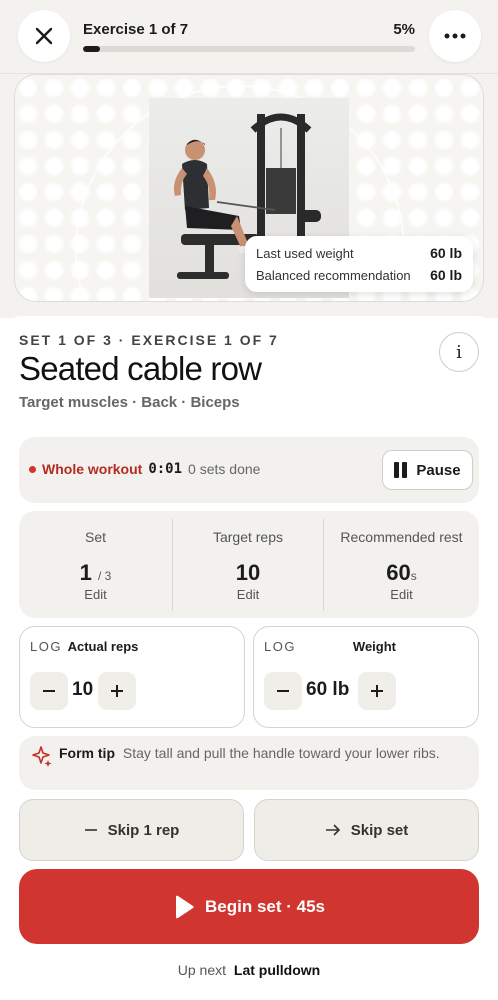 The width and height of the screenshot is (498, 1000). Describe the element at coordinates (401, 470) in the screenshot. I see `pause-icon` at that location.